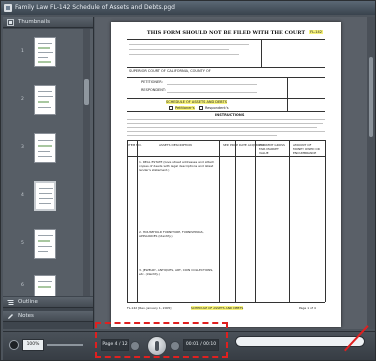 The height and width of the screenshot is (361, 376). Describe the element at coordinates (185, 108) in the screenshot. I see `petitioner-check-label: Petitioner's` at that location.